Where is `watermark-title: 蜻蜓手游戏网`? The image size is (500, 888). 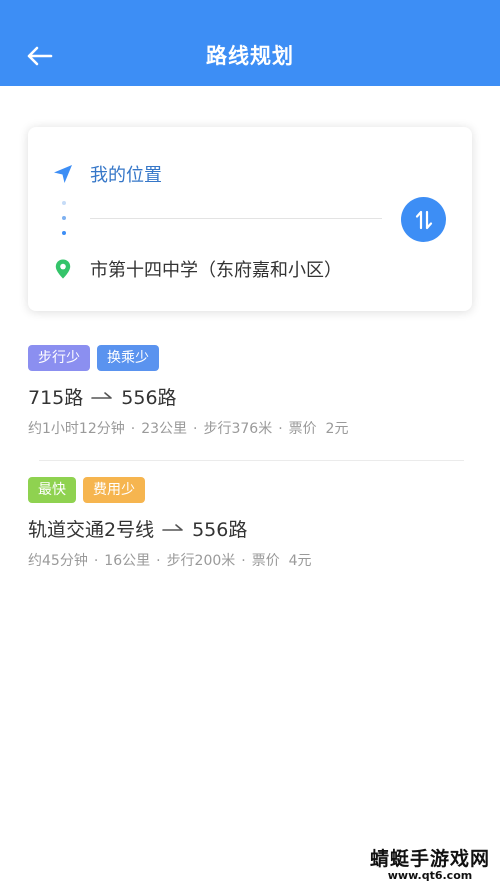 watermark-title: 蜻蜓手游戏网 is located at coordinates (429, 859).